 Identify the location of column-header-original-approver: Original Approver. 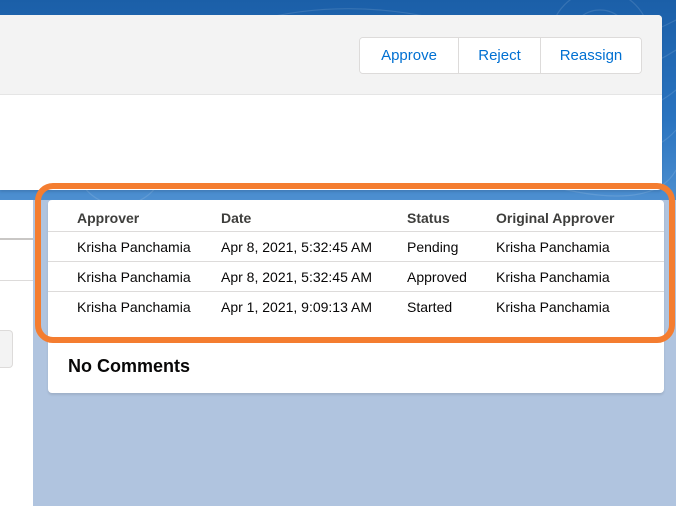
(555, 217).